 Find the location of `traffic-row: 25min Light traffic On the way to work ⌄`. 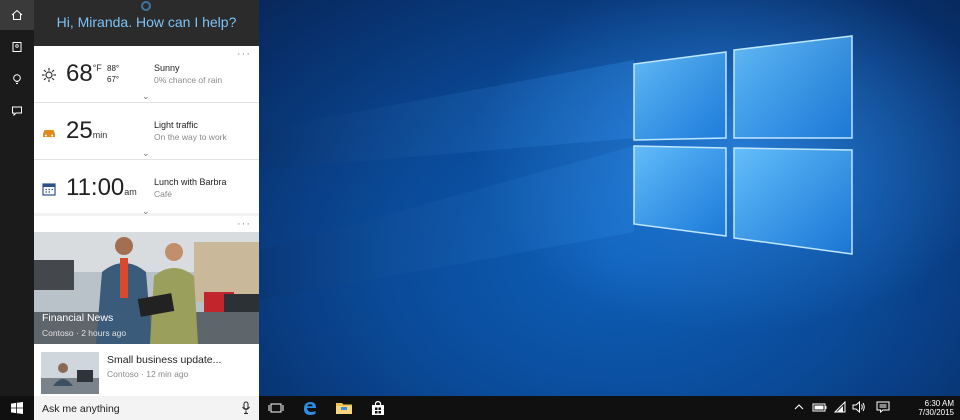

traffic-row: 25min Light traffic On the way to work ⌄ is located at coordinates (146, 131).